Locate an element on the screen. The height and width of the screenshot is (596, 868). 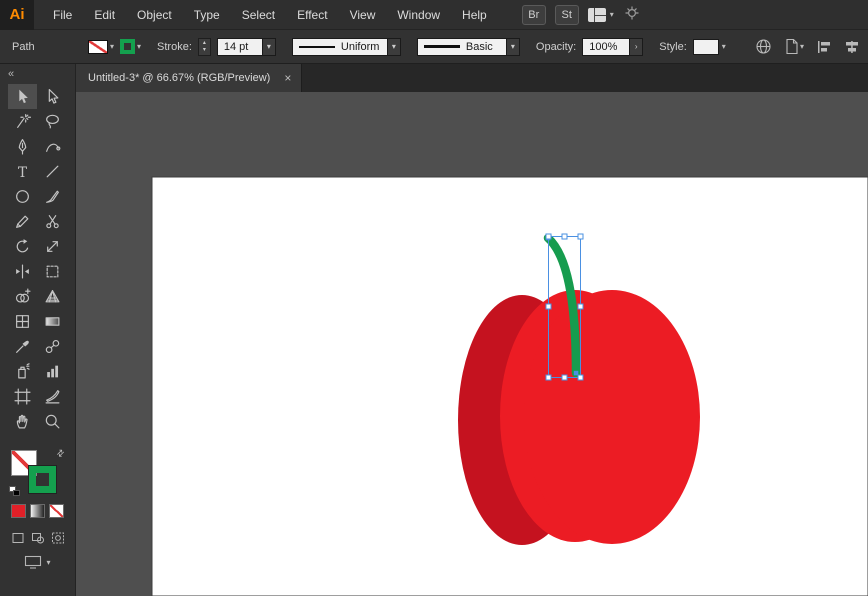
tool-magic-wand is located at coordinates (22, 121).